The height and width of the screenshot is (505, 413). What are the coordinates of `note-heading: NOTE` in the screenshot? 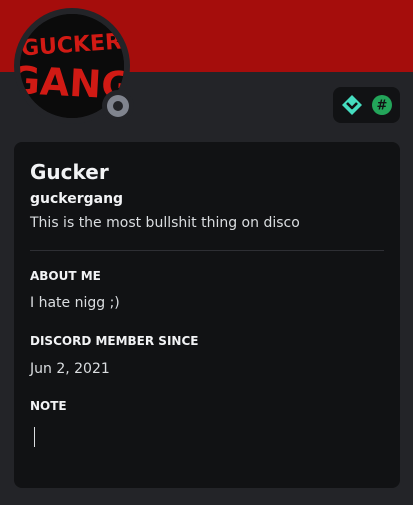 It's located at (48, 406).